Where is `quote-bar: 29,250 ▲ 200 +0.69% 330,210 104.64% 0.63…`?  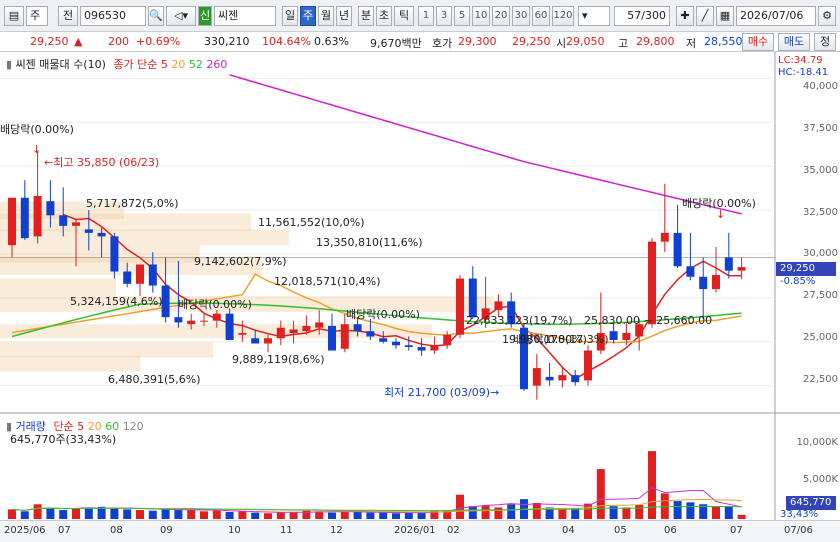
quote-bar: 29,250 ▲ 200 +0.69% 330,210 104.64% 0.63… is located at coordinates (420, 42).